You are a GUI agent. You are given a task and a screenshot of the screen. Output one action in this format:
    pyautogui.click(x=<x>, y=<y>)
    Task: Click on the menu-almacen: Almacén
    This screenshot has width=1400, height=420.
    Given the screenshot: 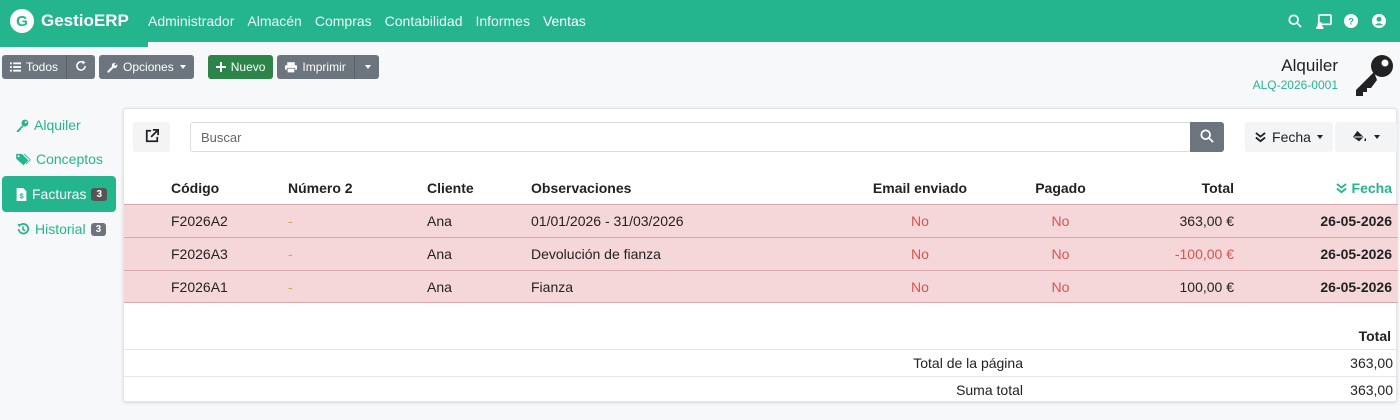 What is the action you would take?
    pyautogui.click(x=274, y=21)
    